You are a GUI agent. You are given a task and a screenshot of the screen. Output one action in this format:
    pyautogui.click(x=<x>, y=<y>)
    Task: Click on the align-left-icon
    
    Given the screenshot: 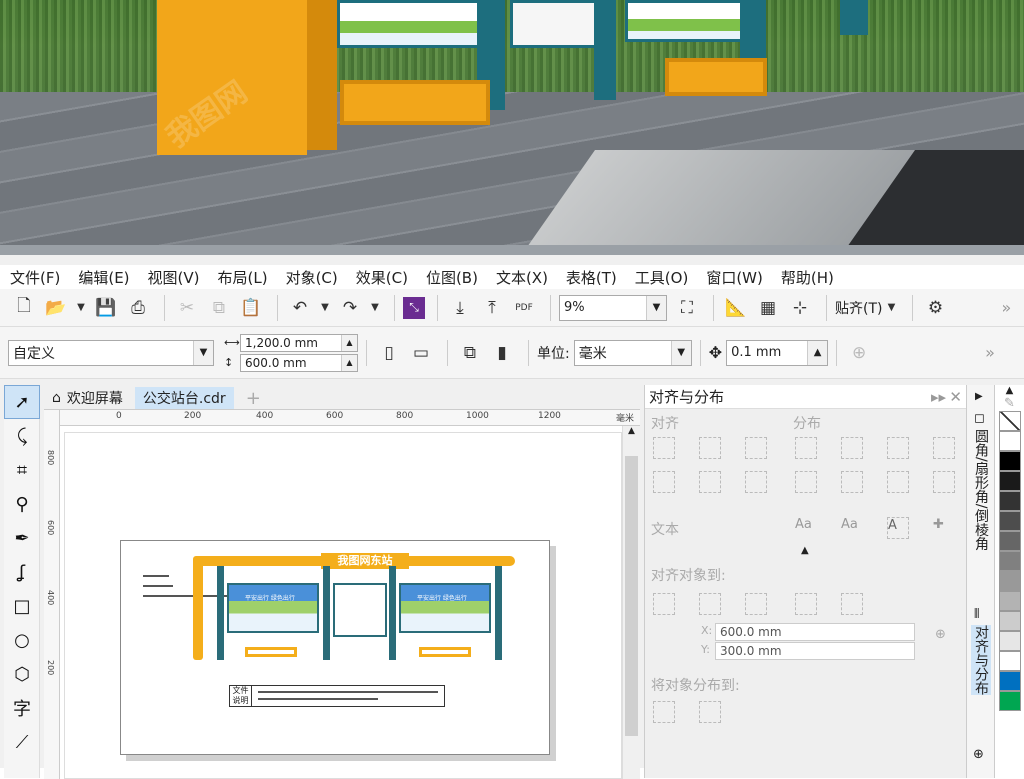 What is the action you would take?
    pyautogui.click(x=664, y=448)
    